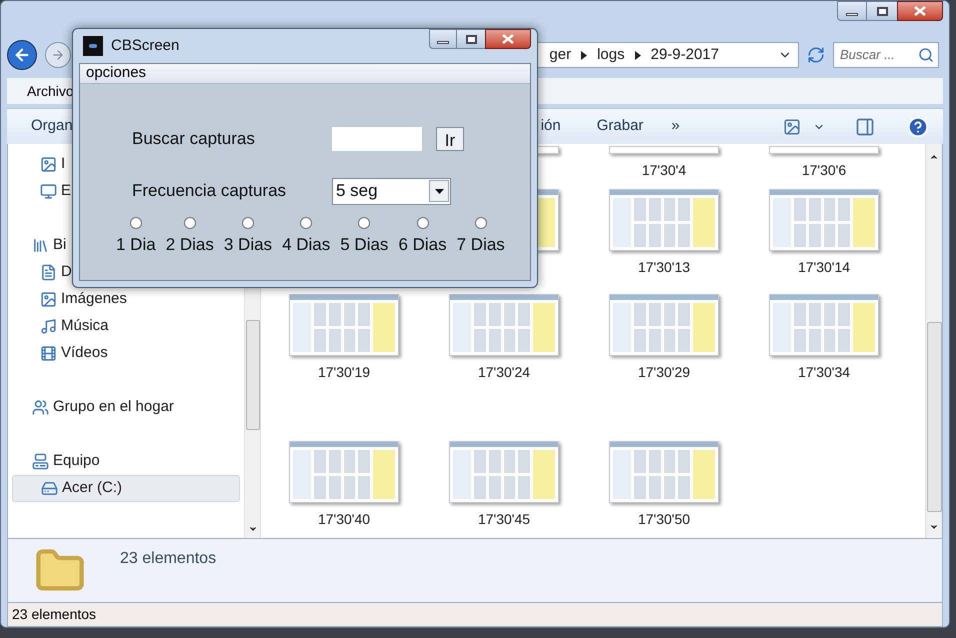 This screenshot has height=638, width=956. Describe the element at coordinates (145, 46) in the screenshot. I see `dialog-title: CBScreen` at that location.